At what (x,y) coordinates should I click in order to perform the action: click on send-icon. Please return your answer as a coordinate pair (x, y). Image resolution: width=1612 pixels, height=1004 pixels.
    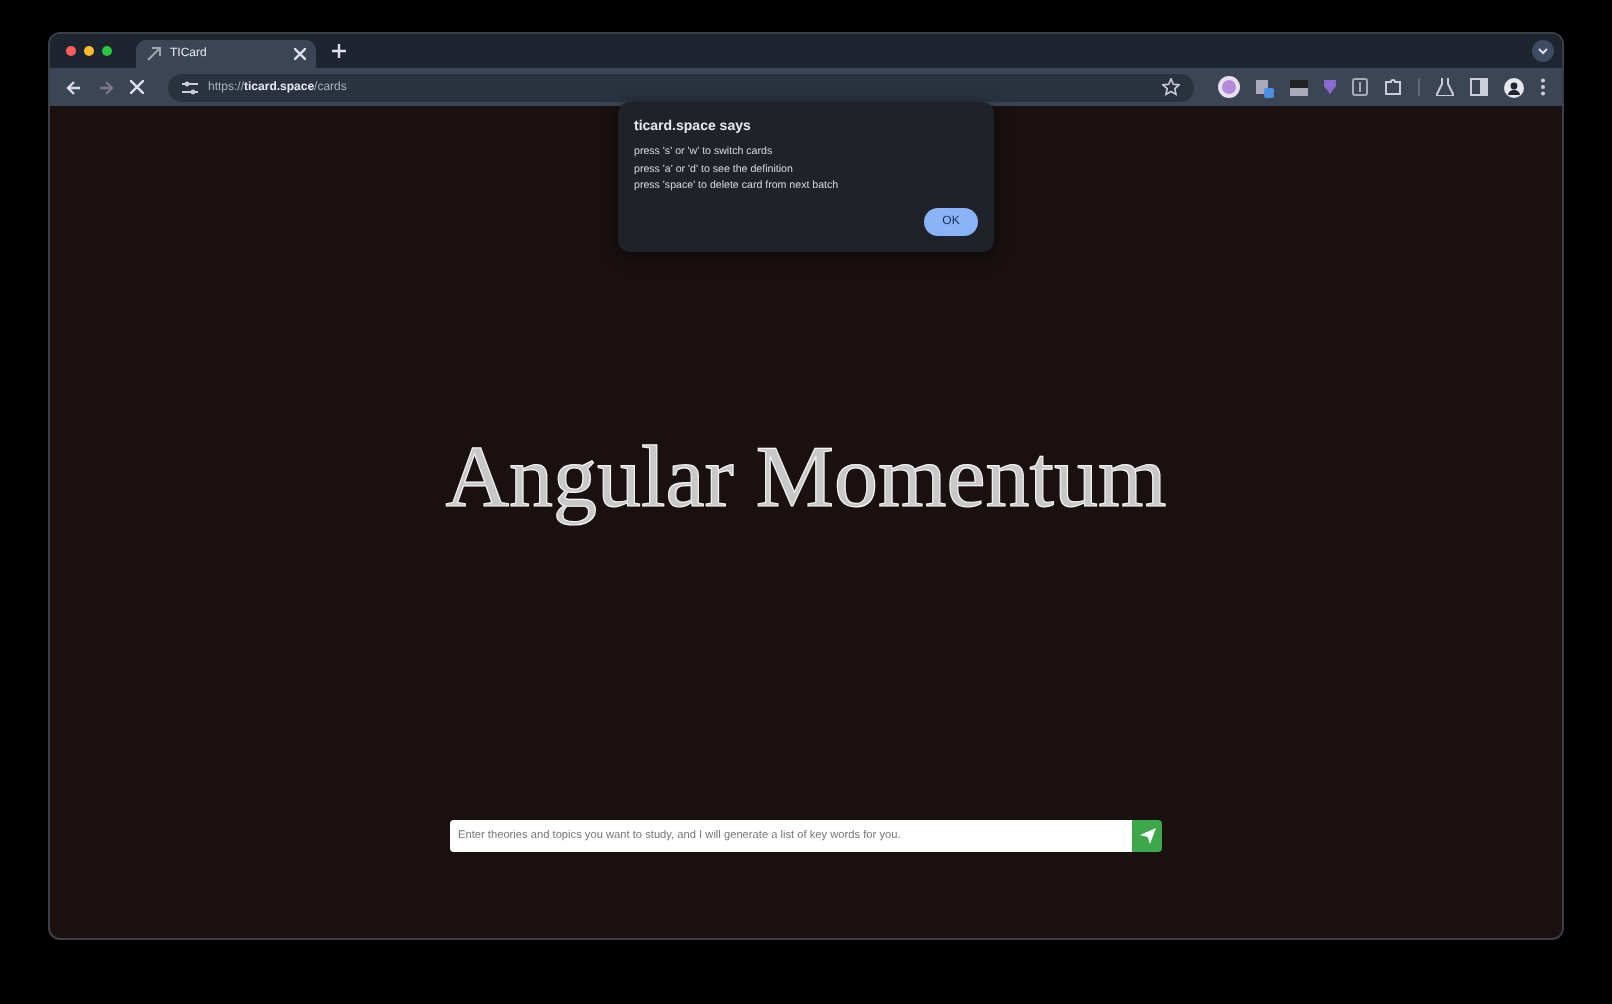
    Looking at the image, I should click on (1147, 836).